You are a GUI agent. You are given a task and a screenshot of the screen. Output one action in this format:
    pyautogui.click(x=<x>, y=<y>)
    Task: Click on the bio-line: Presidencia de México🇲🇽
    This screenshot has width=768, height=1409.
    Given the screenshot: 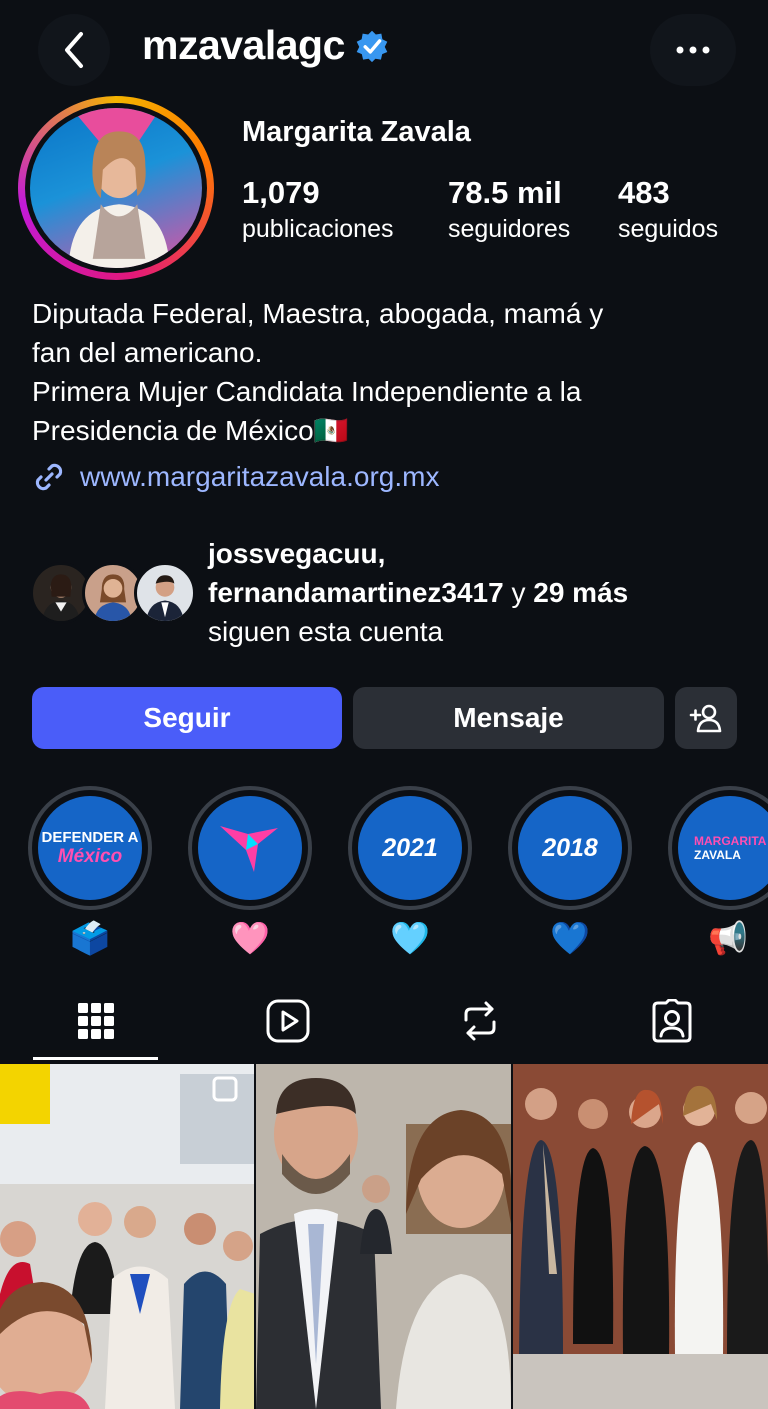 What is the action you would take?
    pyautogui.click(x=190, y=430)
    